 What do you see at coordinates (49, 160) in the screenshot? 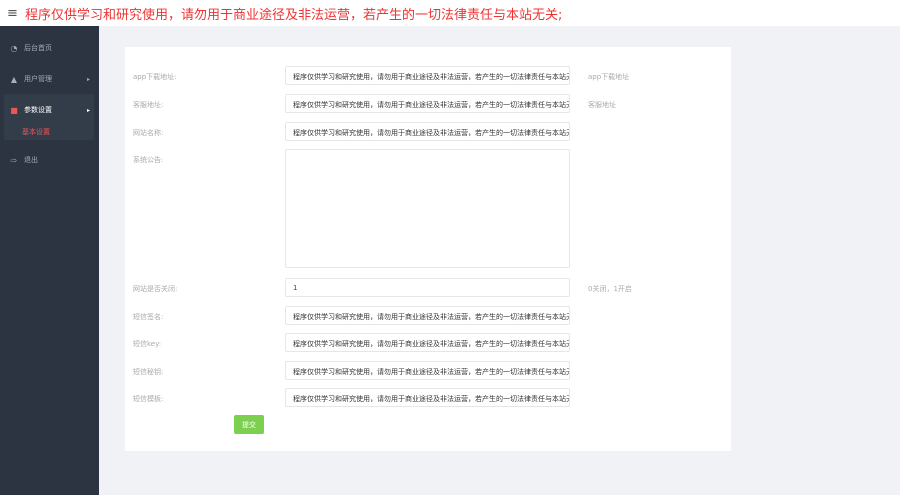
I see `sidebar-item-logout: ⇨ 退出` at bounding box center [49, 160].